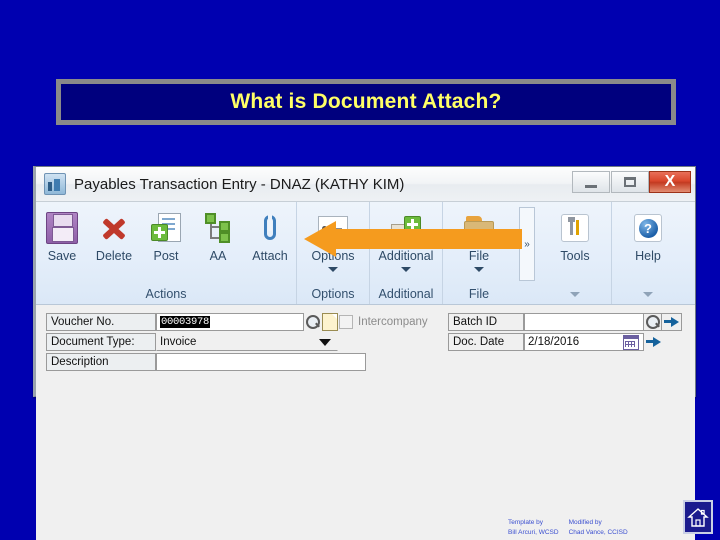 The height and width of the screenshot is (540, 720). What do you see at coordinates (631, 342) in the screenshot?
I see `calendar-icon` at bounding box center [631, 342].